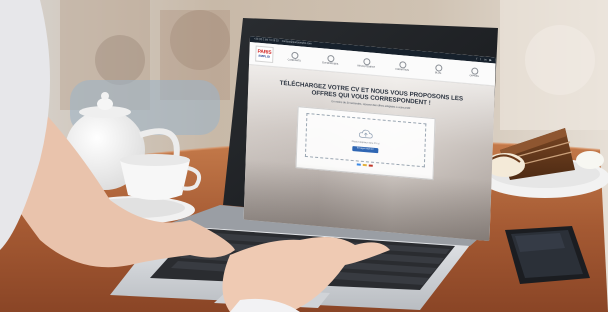 The width and height of the screenshot is (608, 312). I want to click on nav-item-label: Recrutement, so click(366, 67).